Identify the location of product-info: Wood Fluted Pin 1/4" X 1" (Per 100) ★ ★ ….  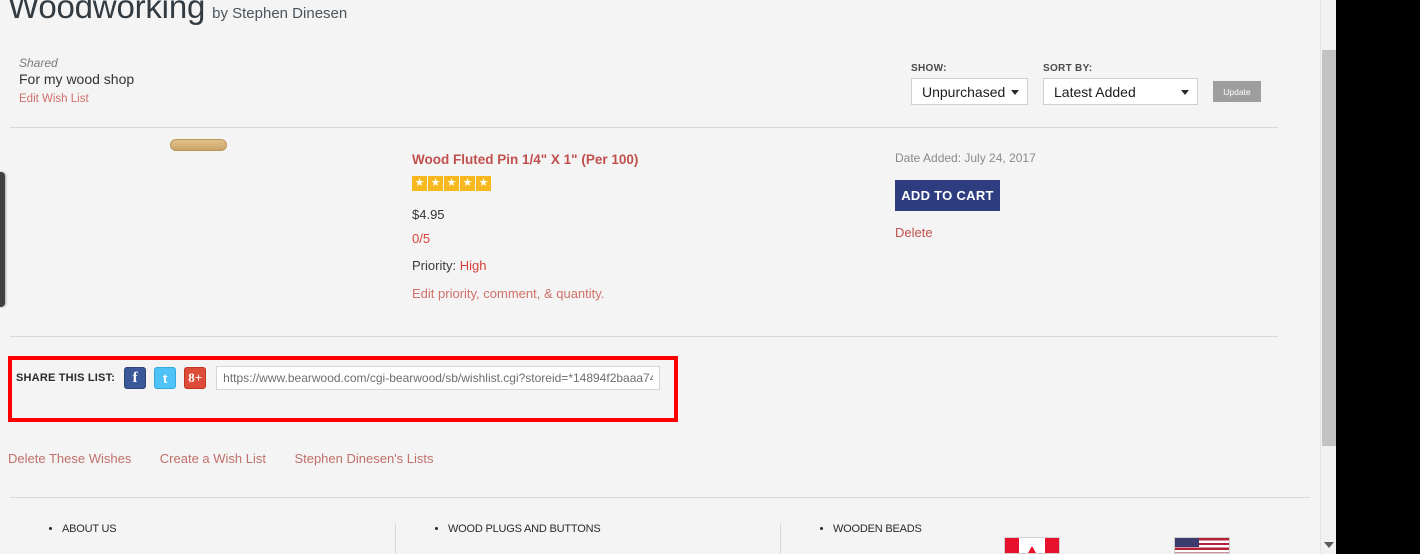
(632, 227).